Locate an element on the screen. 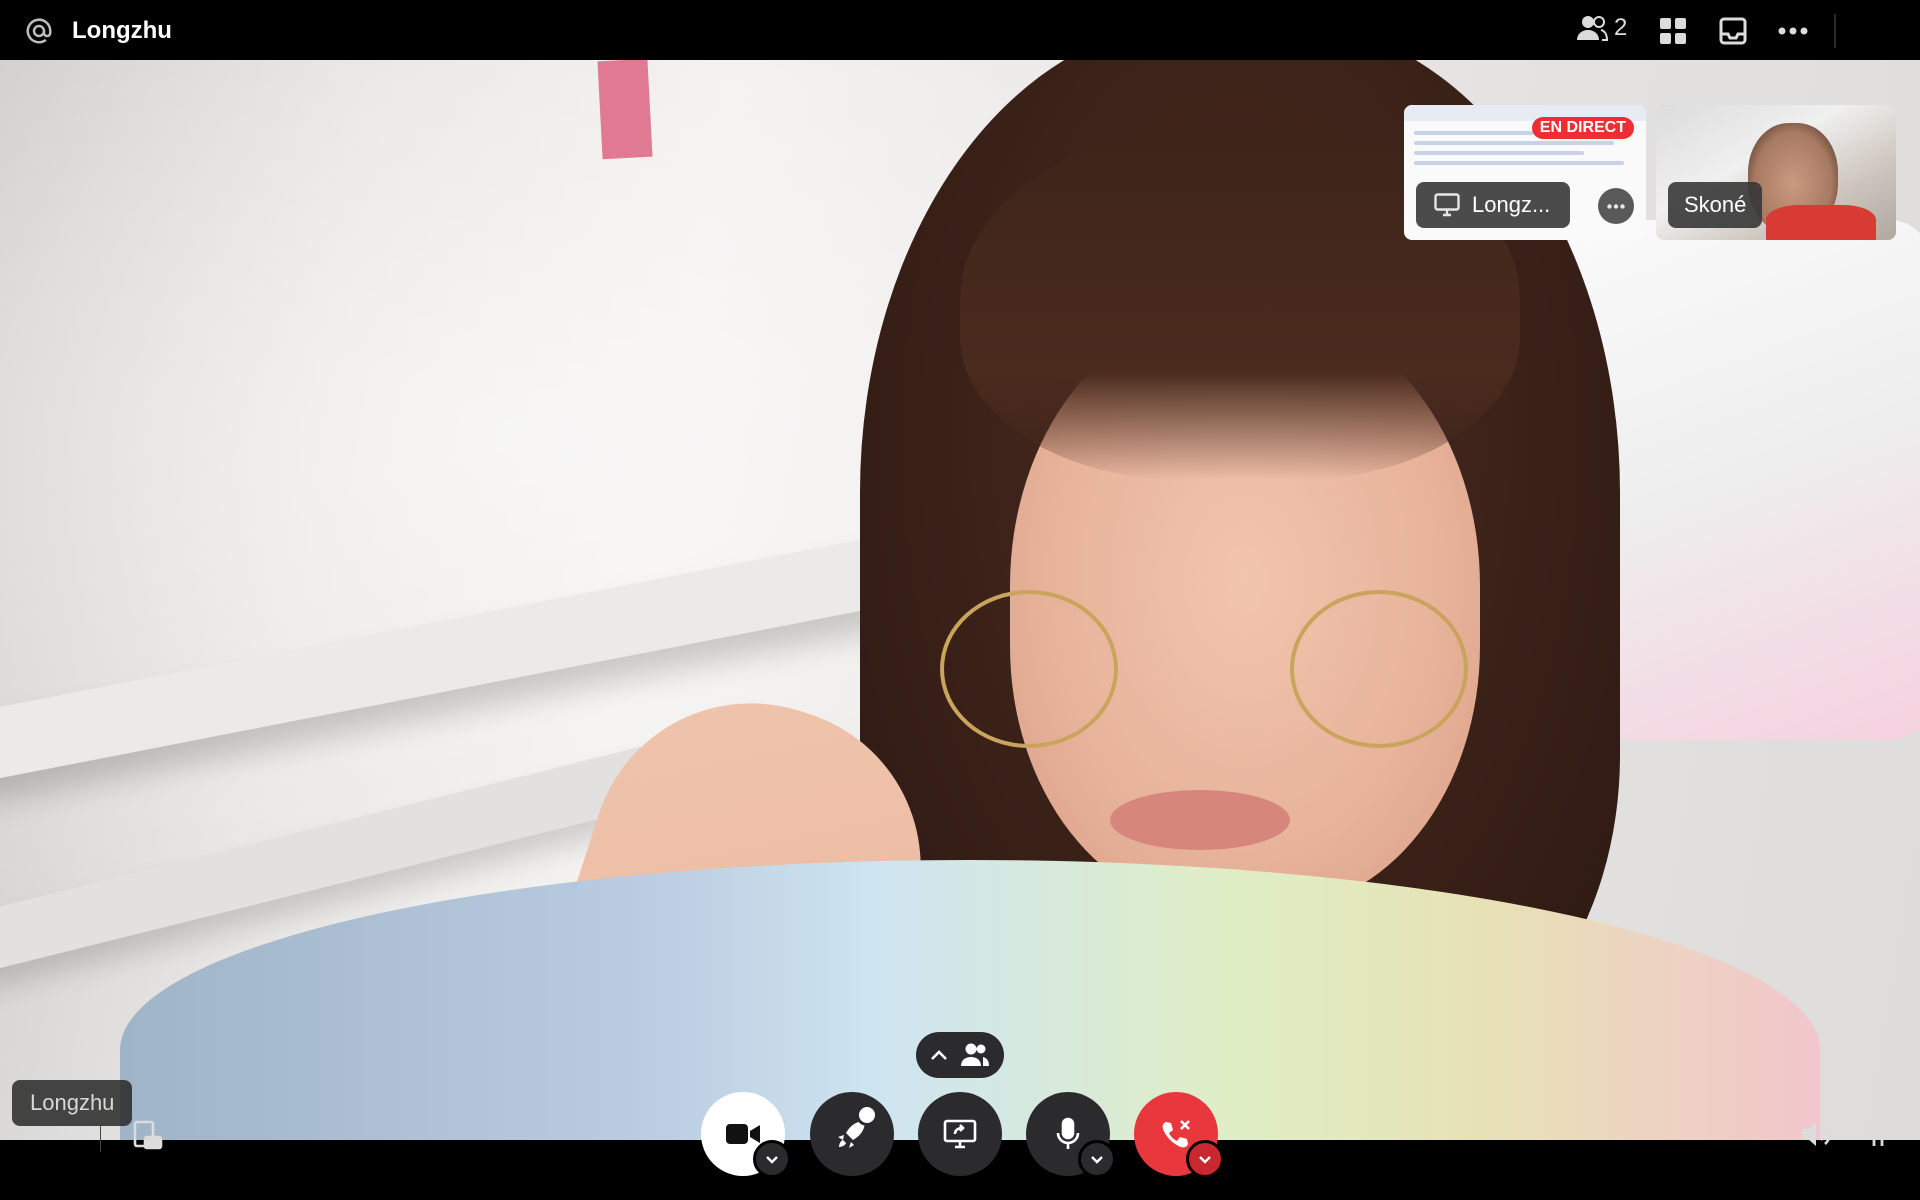  participant-count: 2 is located at coordinates (1621, 27).